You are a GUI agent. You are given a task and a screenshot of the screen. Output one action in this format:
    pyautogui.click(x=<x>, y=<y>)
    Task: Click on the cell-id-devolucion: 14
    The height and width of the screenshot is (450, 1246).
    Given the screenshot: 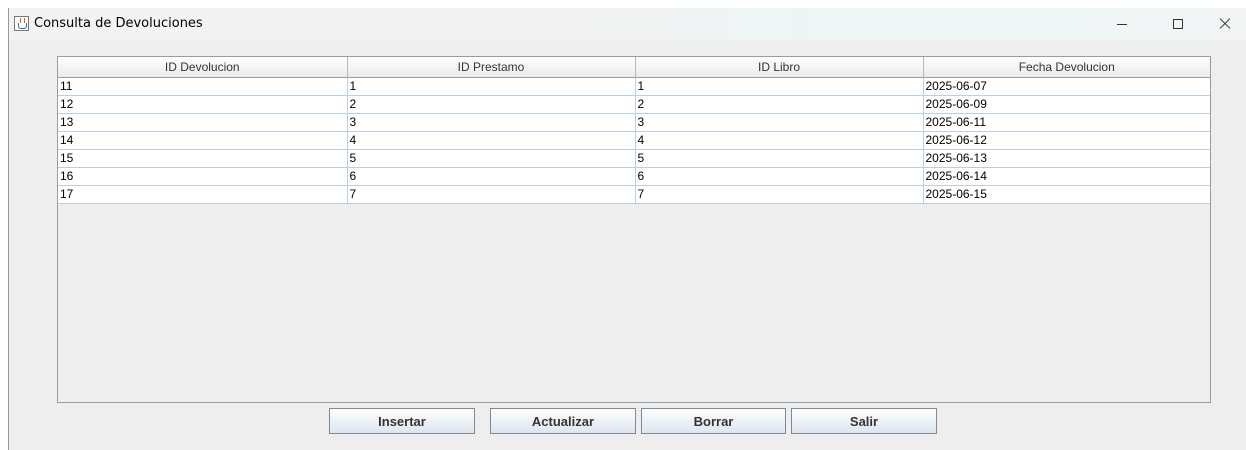 What is the action you would take?
    pyautogui.click(x=203, y=140)
    